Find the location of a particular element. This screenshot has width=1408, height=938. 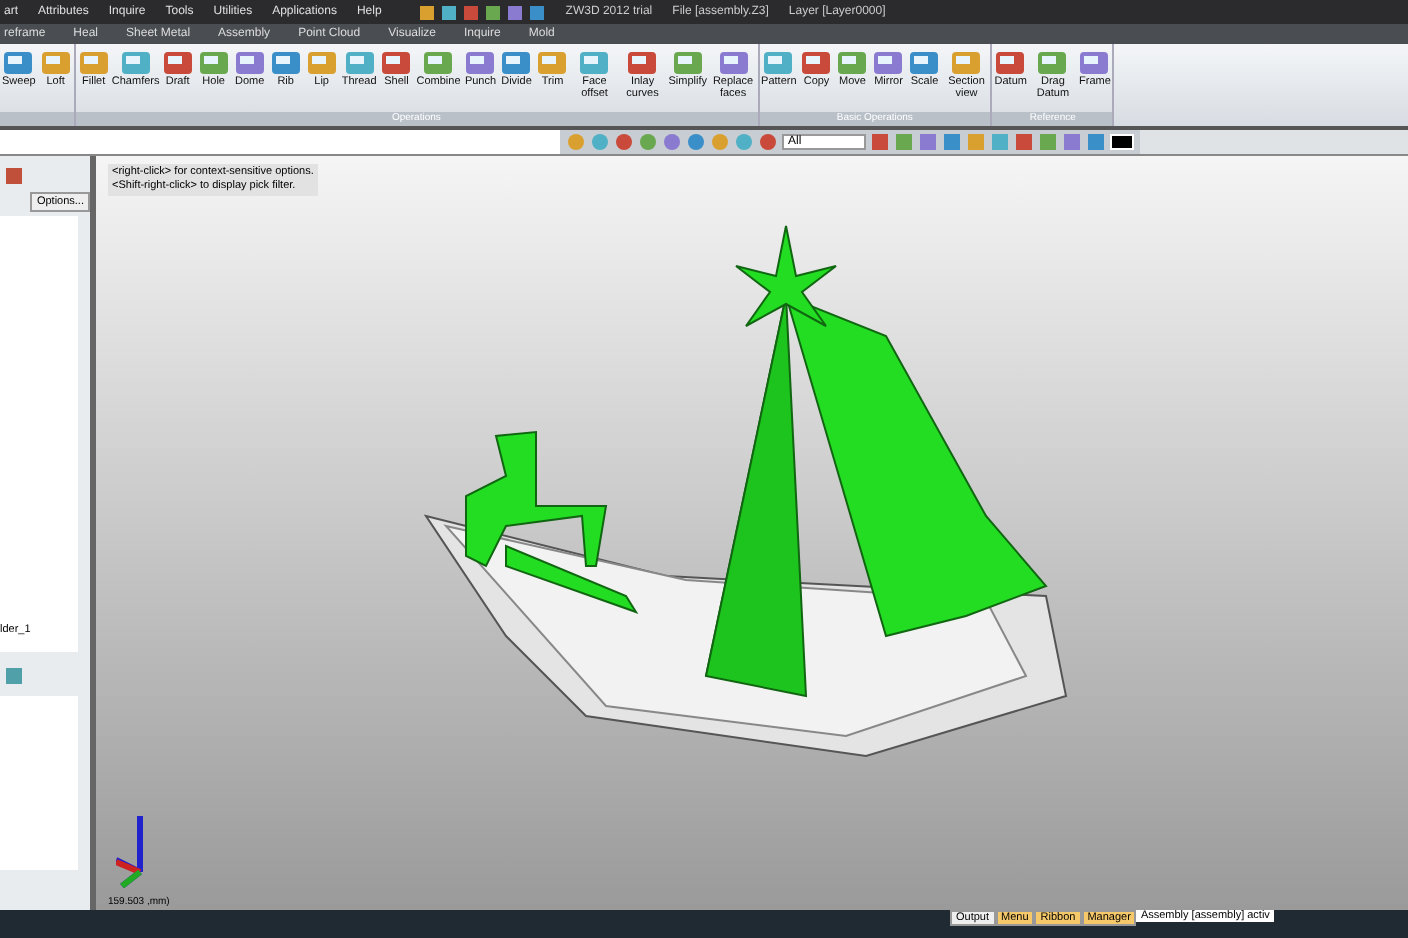

panel-icon is located at coordinates (14, 676).